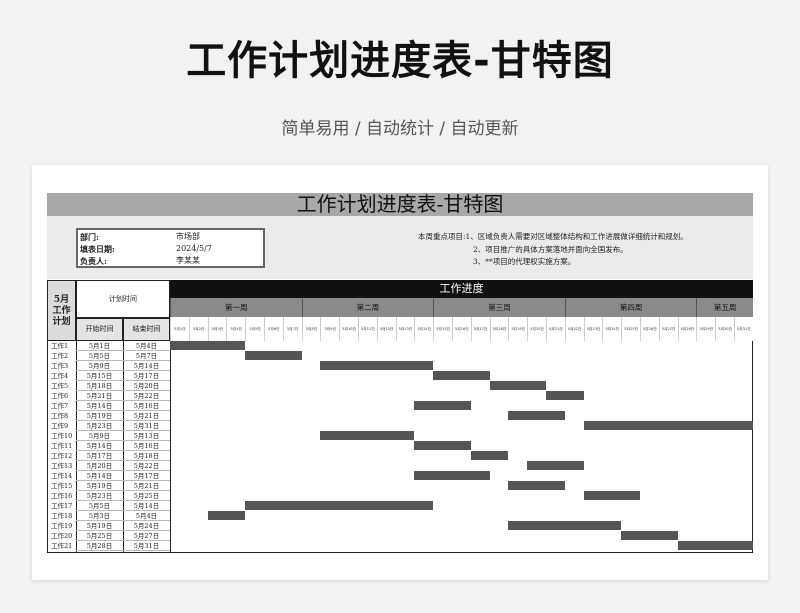 The height and width of the screenshot is (613, 800). I want to click on day-header: 5月23日, so click(593, 329).